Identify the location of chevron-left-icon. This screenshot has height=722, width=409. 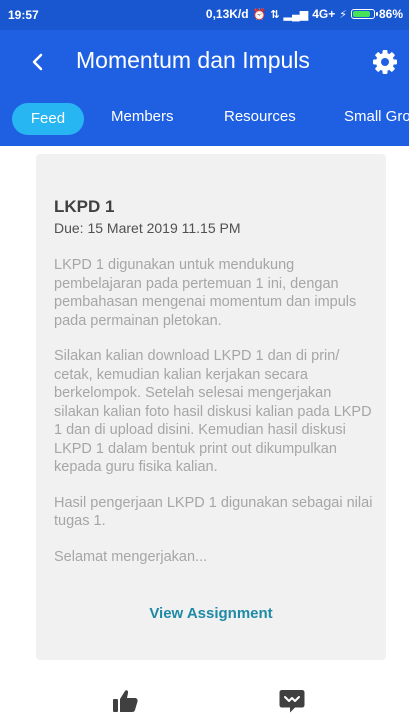
(37, 62).